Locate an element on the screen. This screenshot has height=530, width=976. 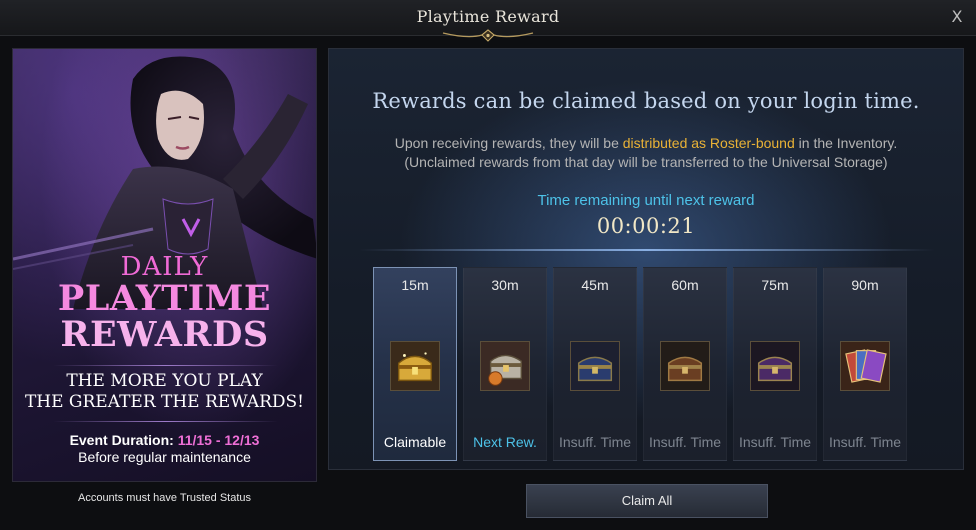
blue-chest-icon is located at coordinates (595, 366).